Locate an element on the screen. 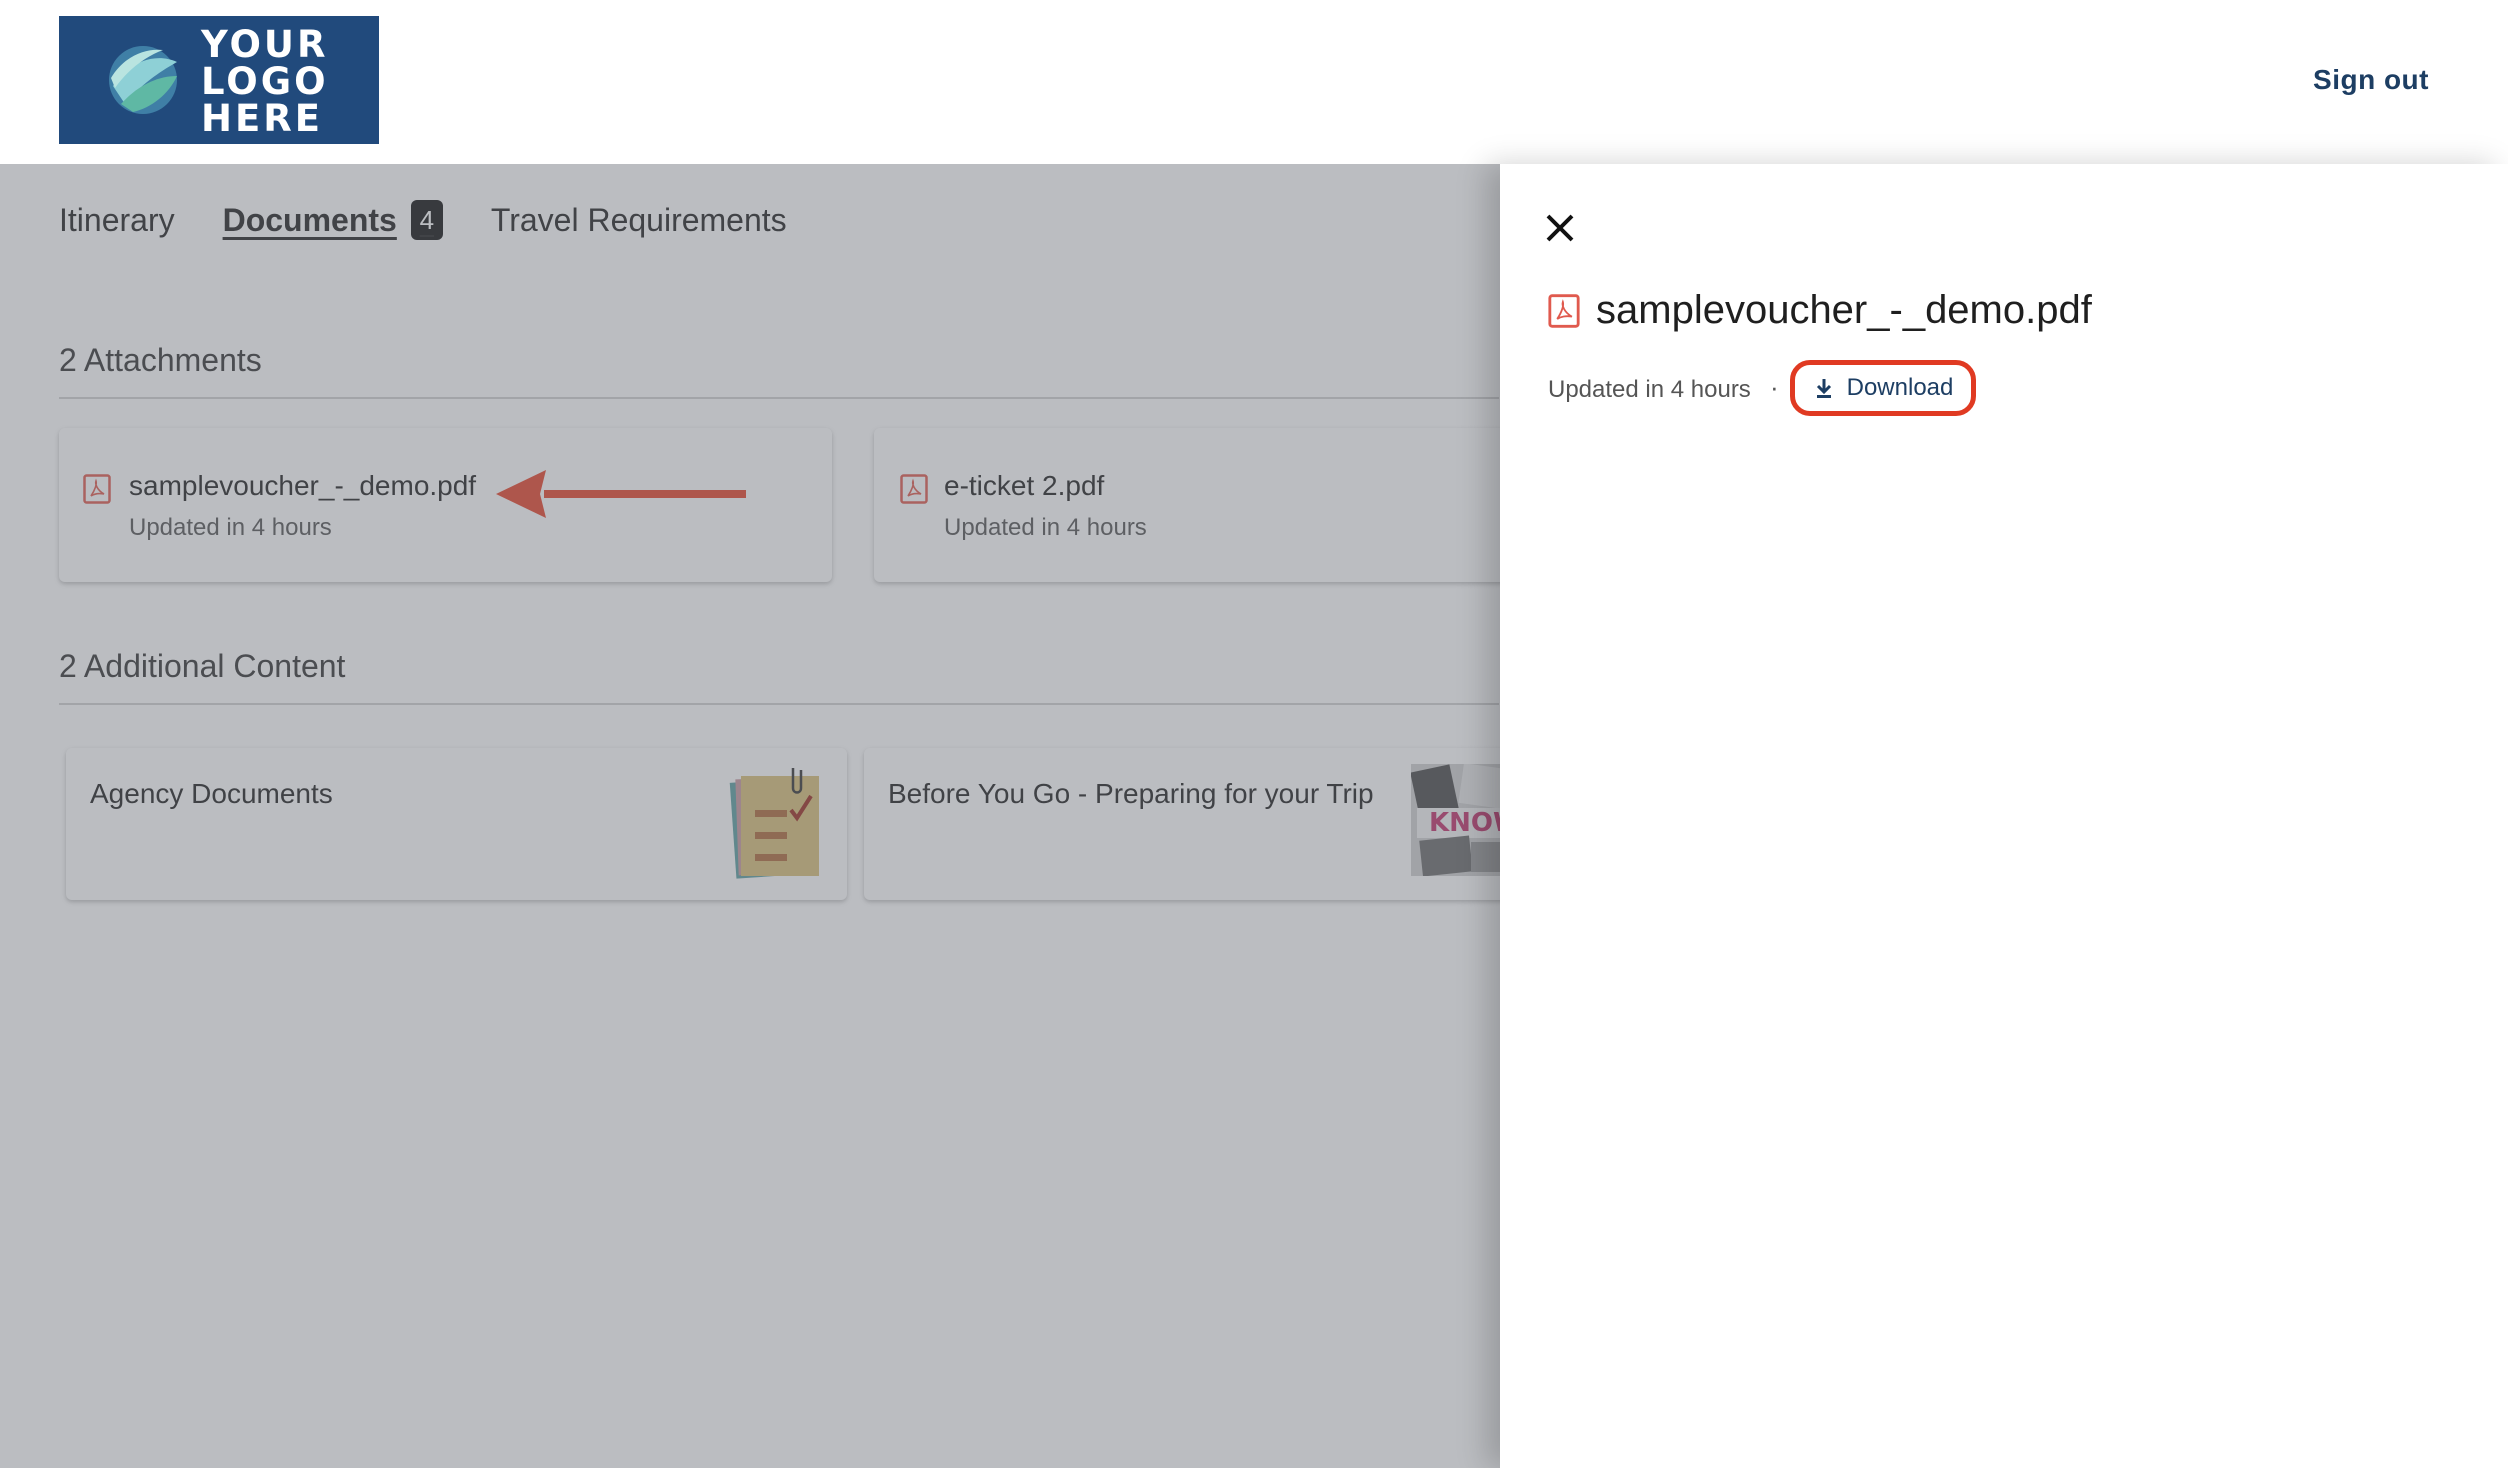 This screenshot has width=2508, height=1468. logo-globe-icon is located at coordinates (143, 80).